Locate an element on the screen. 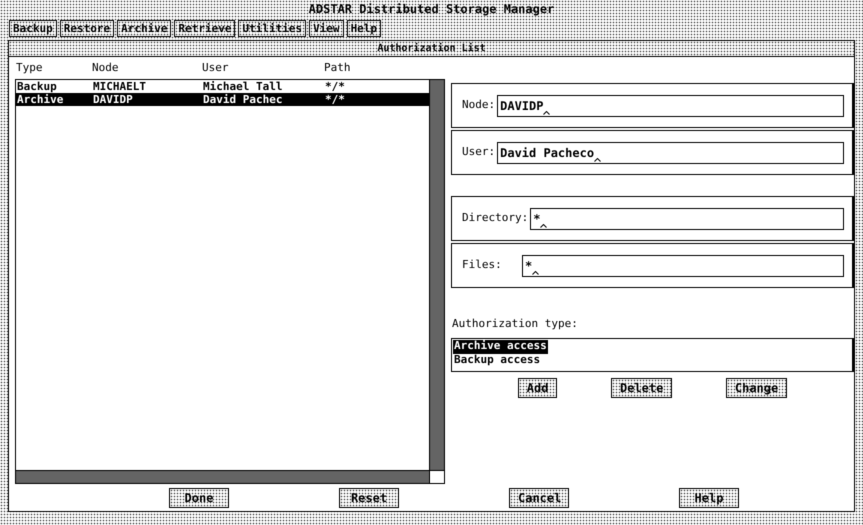 This screenshot has height=525, width=863. menu-item: Utilities is located at coordinates (272, 28).